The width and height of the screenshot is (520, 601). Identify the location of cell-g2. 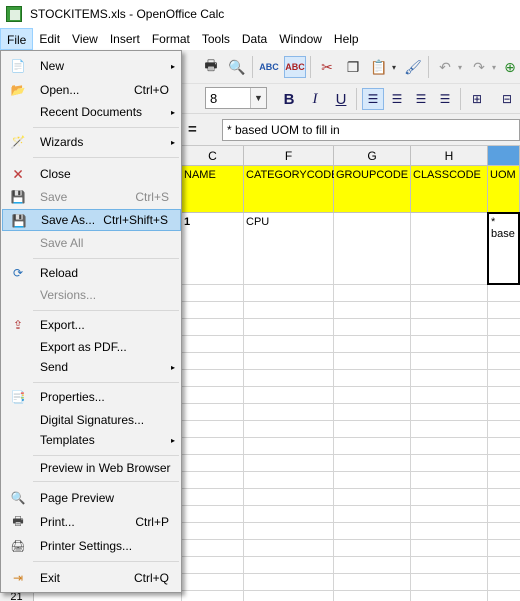
(372, 249).